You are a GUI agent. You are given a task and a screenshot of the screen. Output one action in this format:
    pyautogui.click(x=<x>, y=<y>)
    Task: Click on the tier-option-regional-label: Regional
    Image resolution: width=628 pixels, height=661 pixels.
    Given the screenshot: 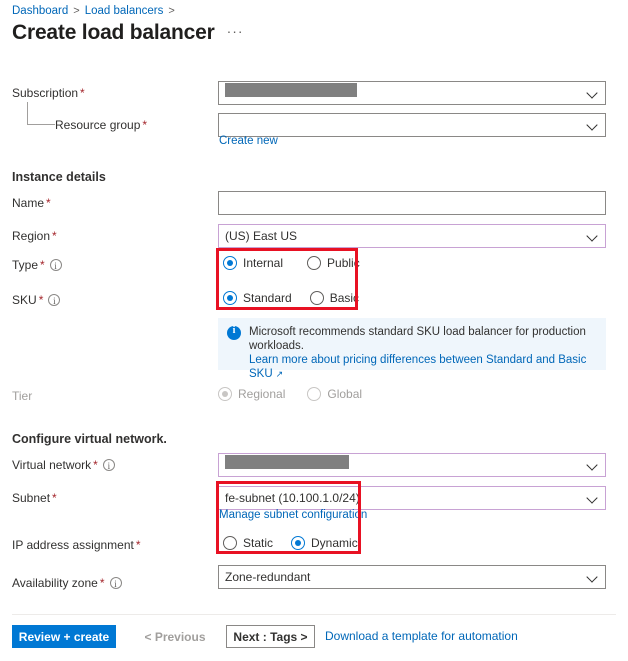 What is the action you would take?
    pyautogui.click(x=262, y=394)
    